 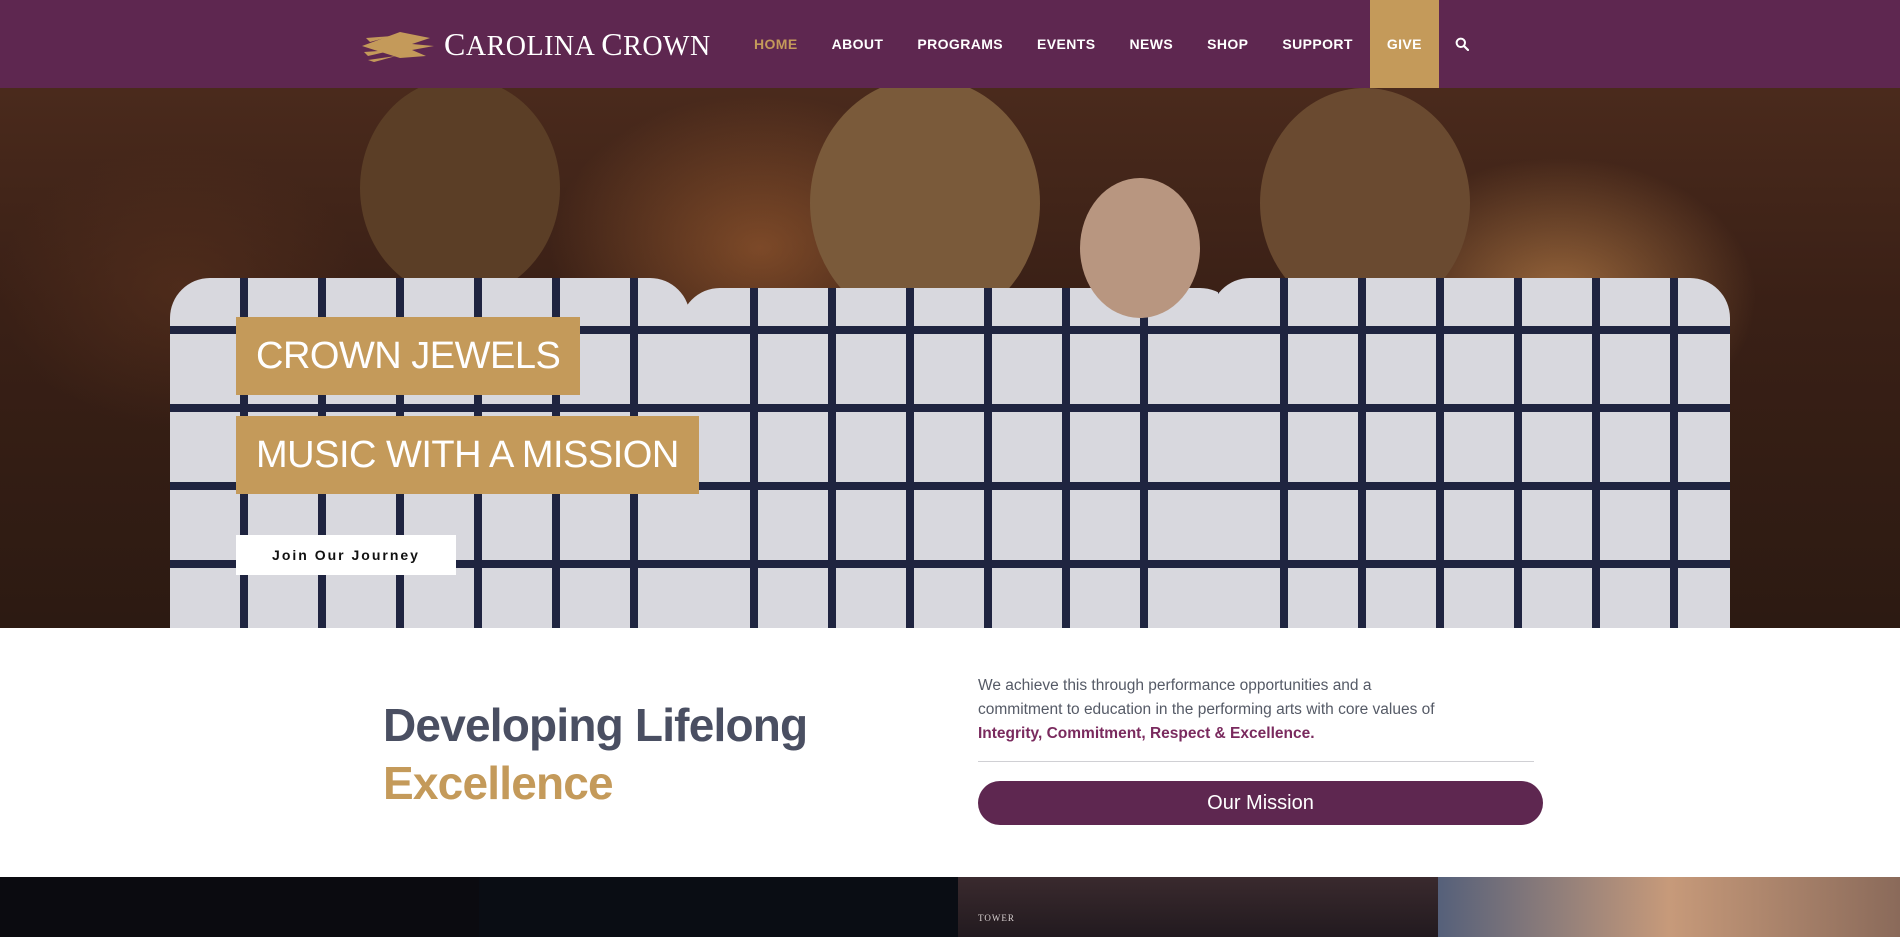 I want to click on nav-shop: SHOP, so click(x=1227, y=44).